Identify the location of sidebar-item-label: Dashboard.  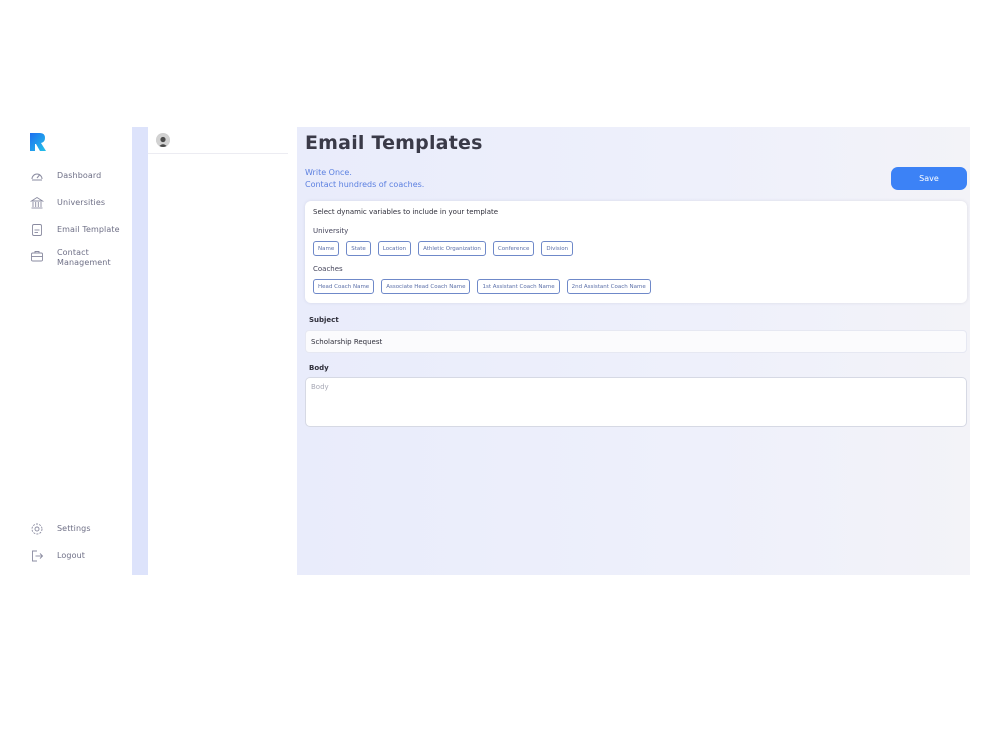
(79, 175).